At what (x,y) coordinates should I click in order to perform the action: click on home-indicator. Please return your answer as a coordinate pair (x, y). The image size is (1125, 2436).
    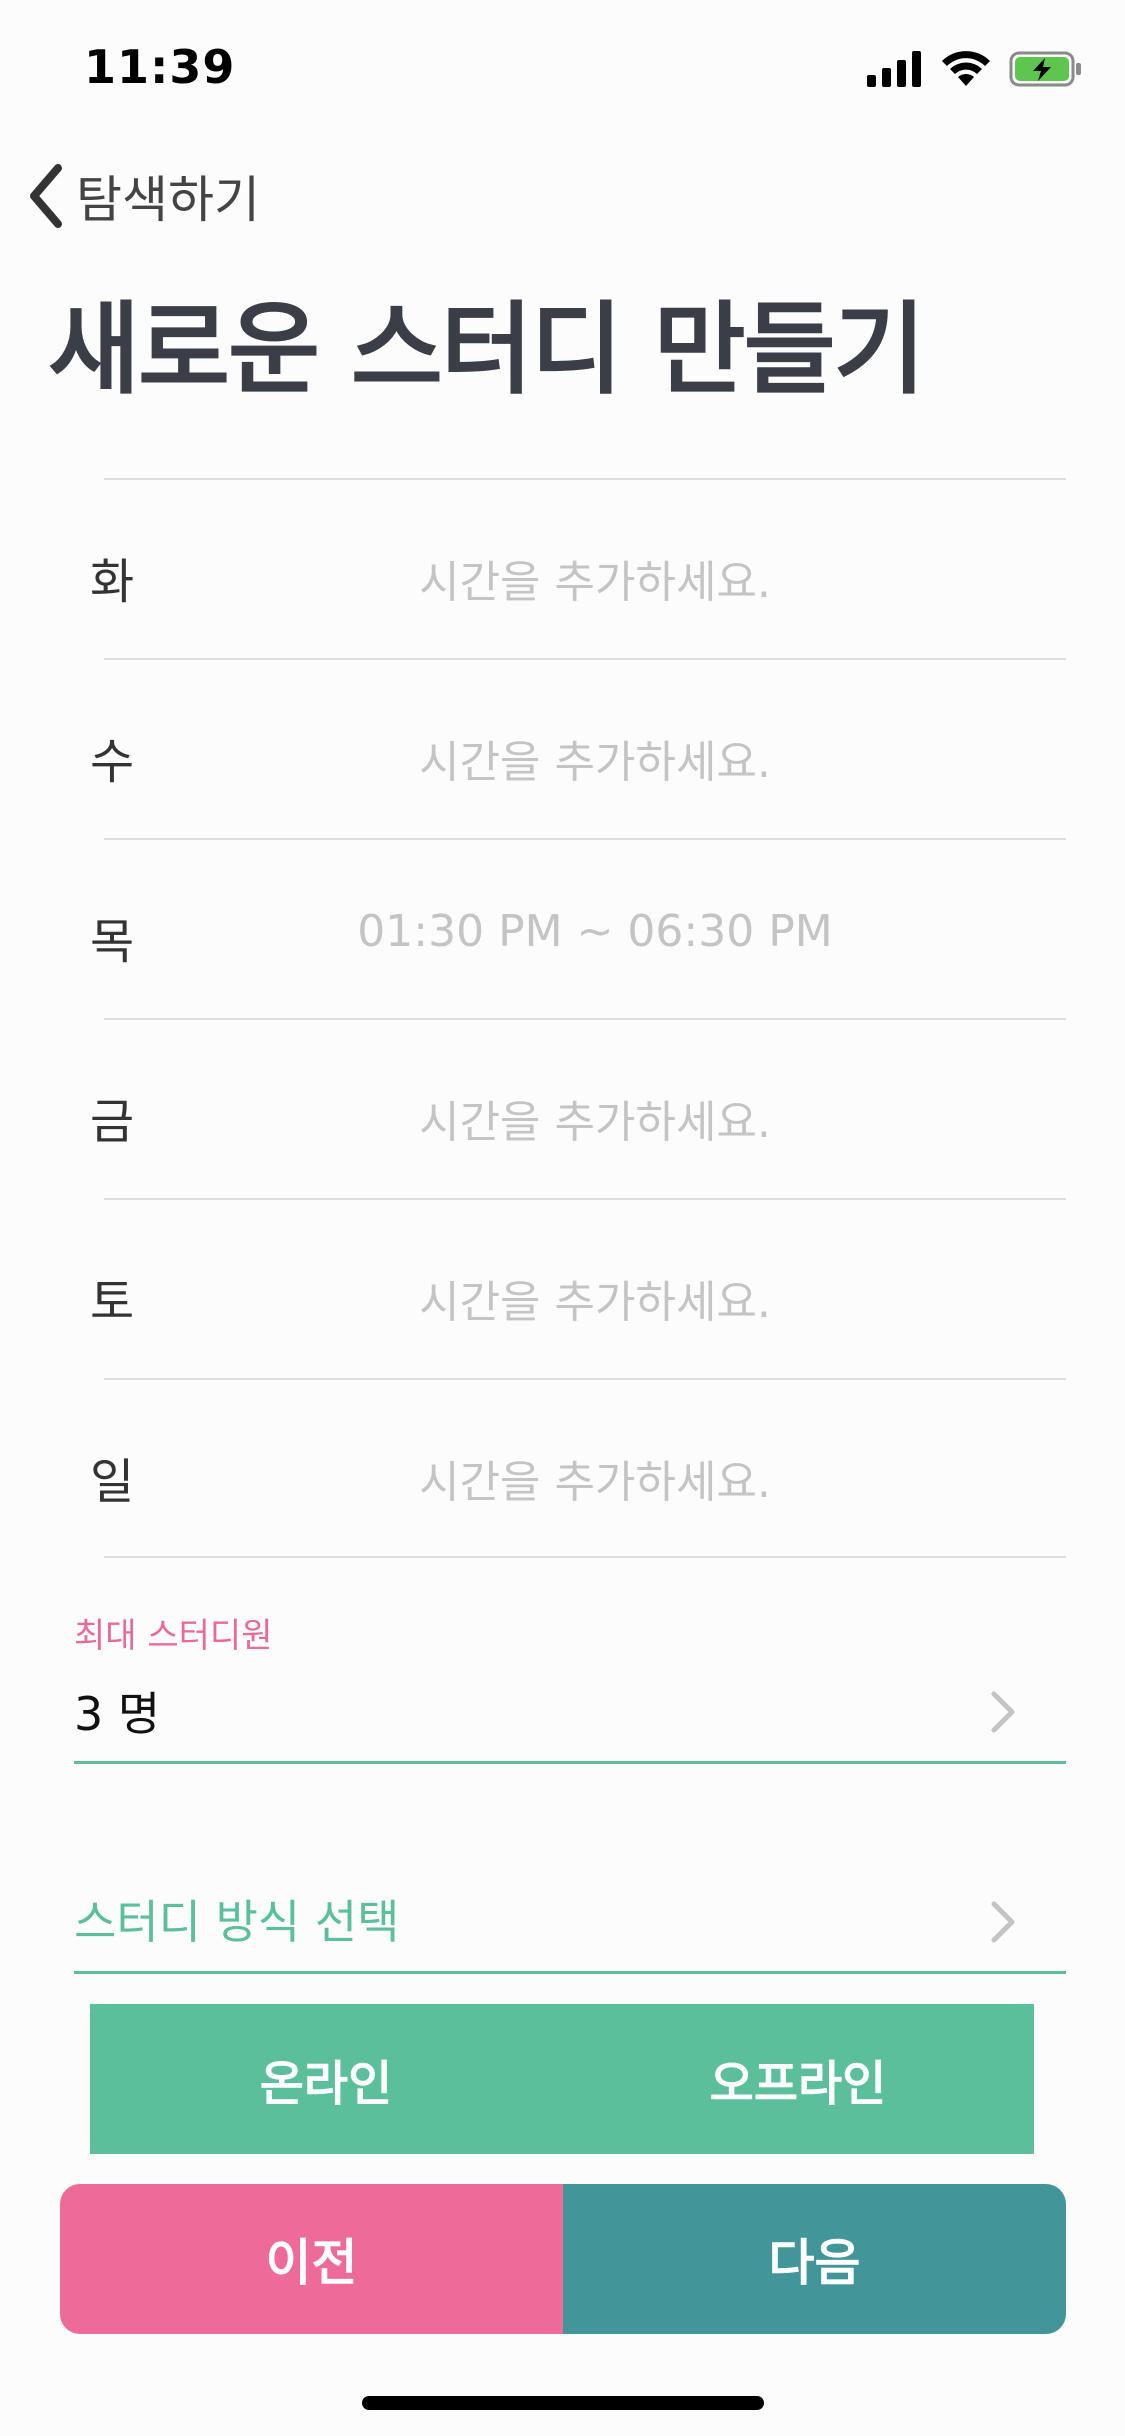
    Looking at the image, I should click on (563, 2403).